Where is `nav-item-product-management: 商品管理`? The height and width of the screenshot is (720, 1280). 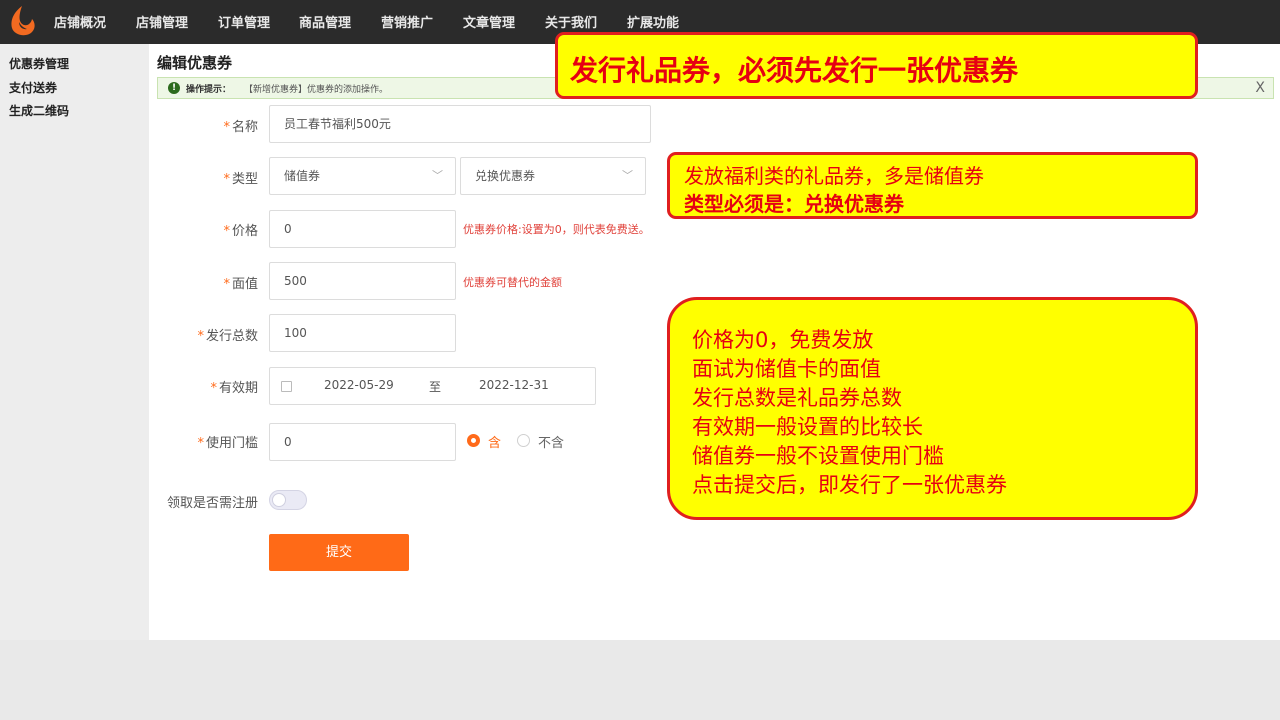 nav-item-product-management: 商品管理 is located at coordinates (325, 21).